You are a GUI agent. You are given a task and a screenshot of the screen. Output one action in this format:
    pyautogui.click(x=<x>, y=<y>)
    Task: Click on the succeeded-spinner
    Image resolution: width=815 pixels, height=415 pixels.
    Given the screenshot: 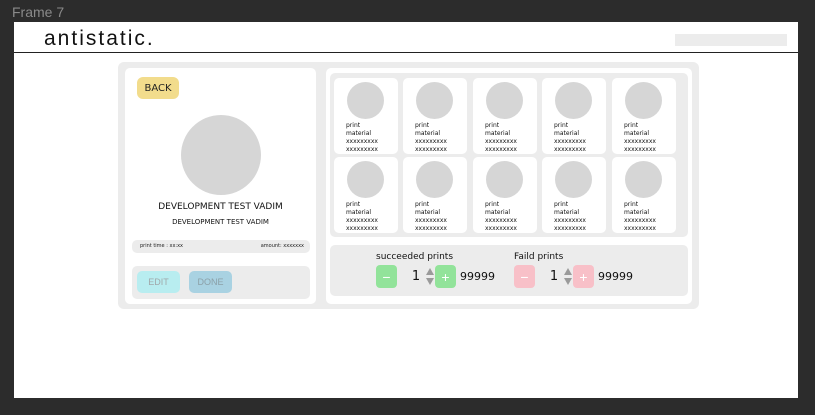 What is the action you would take?
    pyautogui.click(x=430, y=276)
    